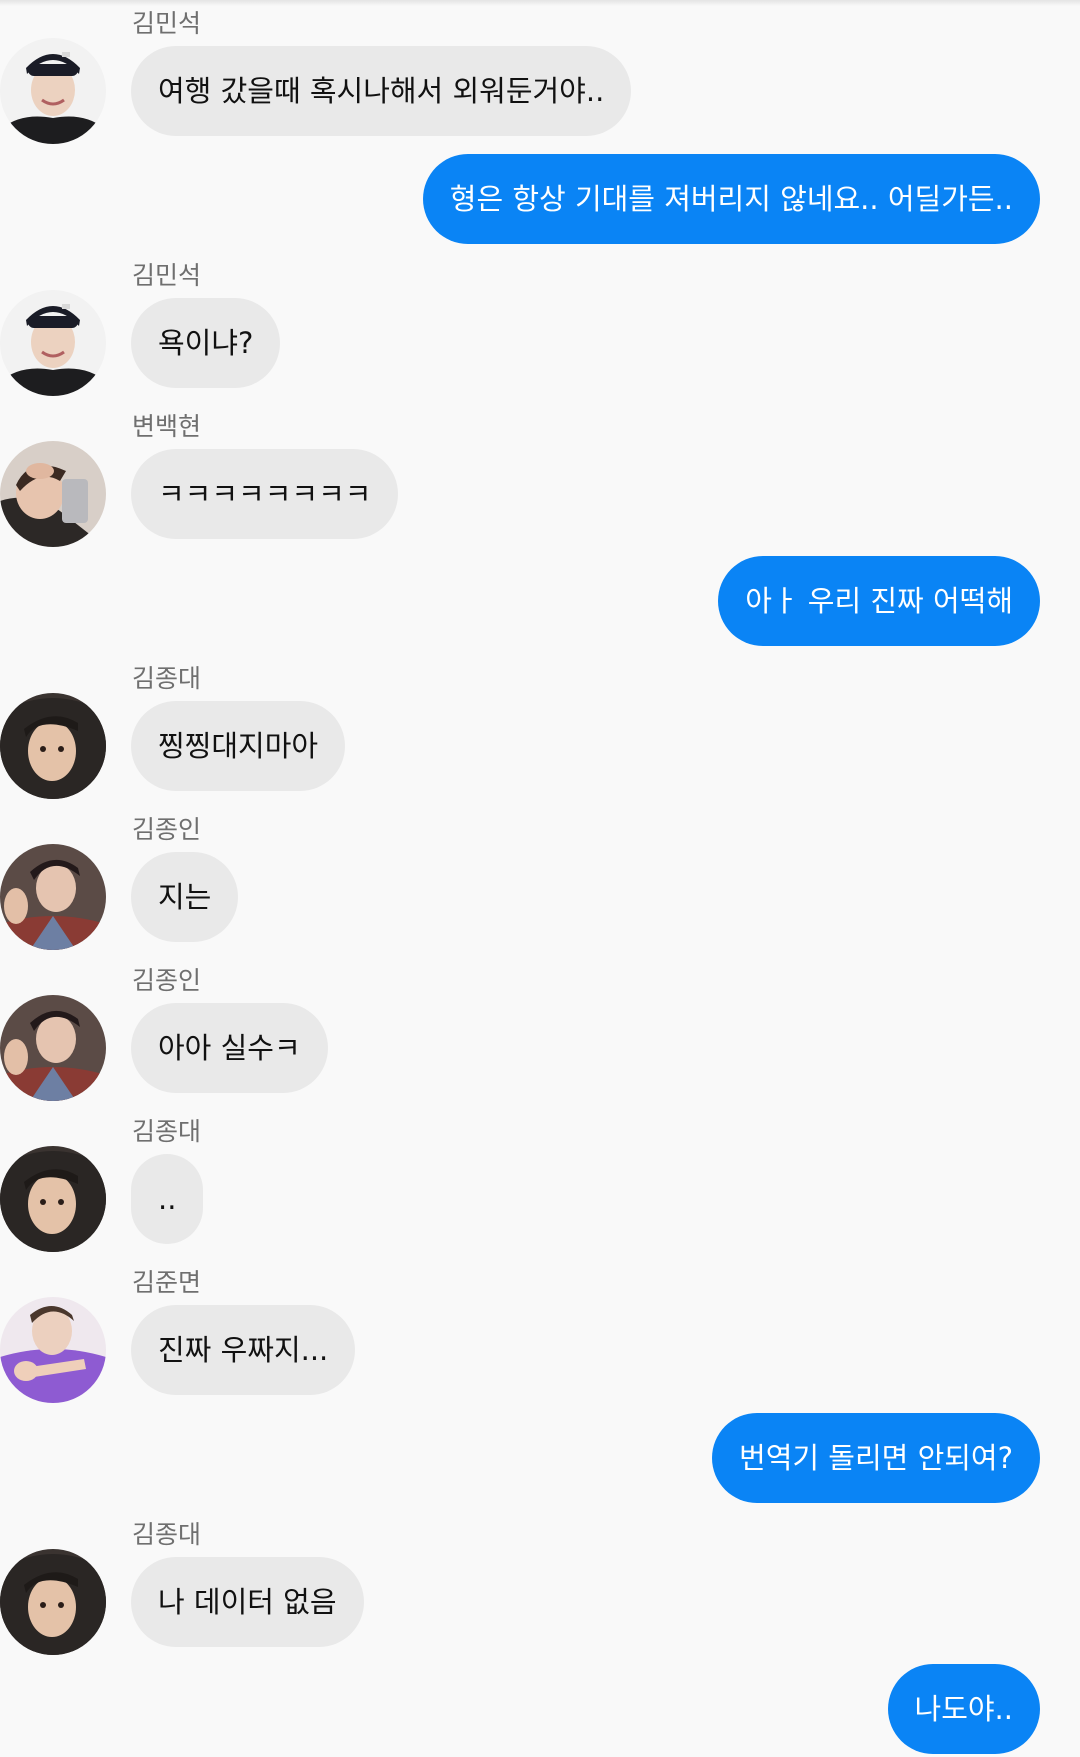 The width and height of the screenshot is (1080, 1757). What do you see at coordinates (876, 1458) in the screenshot?
I see `message-bubble-outgoing: 번역기 돌리면 안되여?` at bounding box center [876, 1458].